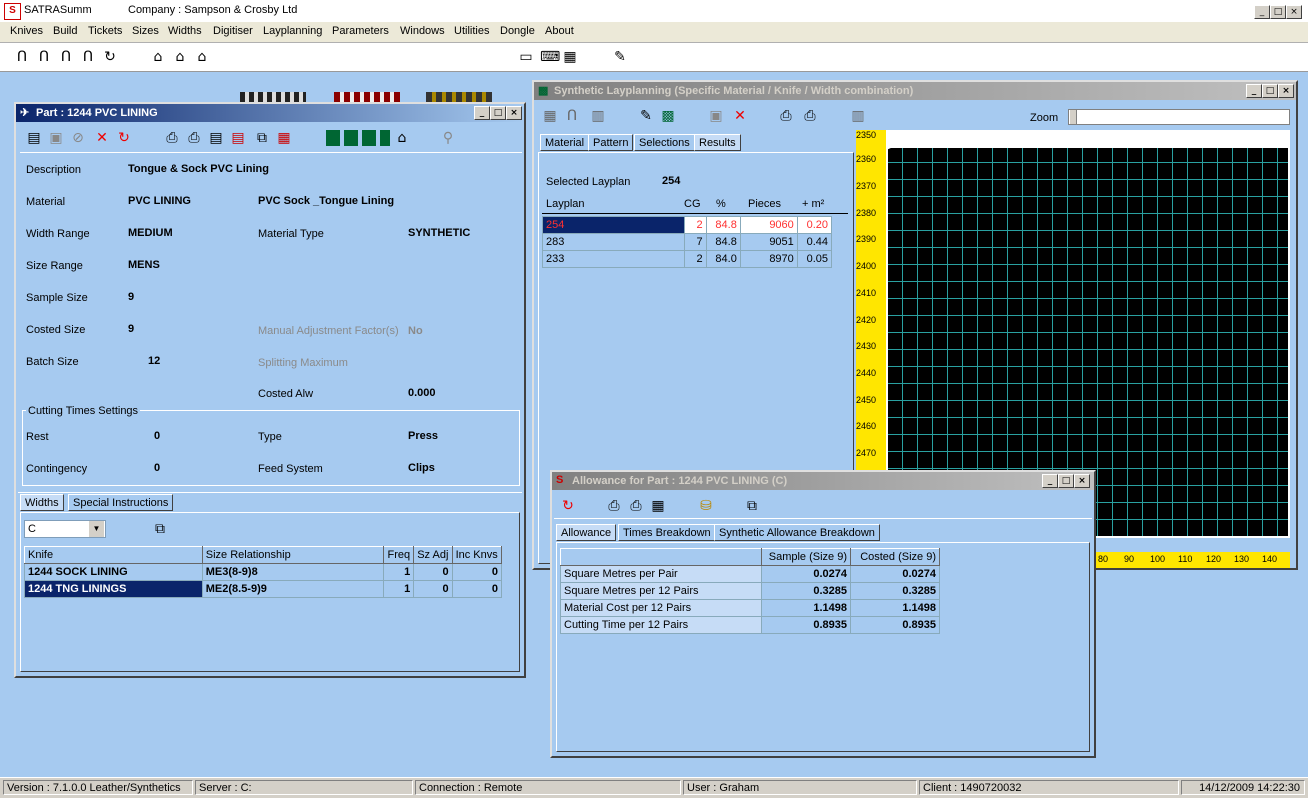 This screenshot has width=1308, height=798. Describe the element at coordinates (1179, 117) in the screenshot. I see `zoom-slider` at that location.